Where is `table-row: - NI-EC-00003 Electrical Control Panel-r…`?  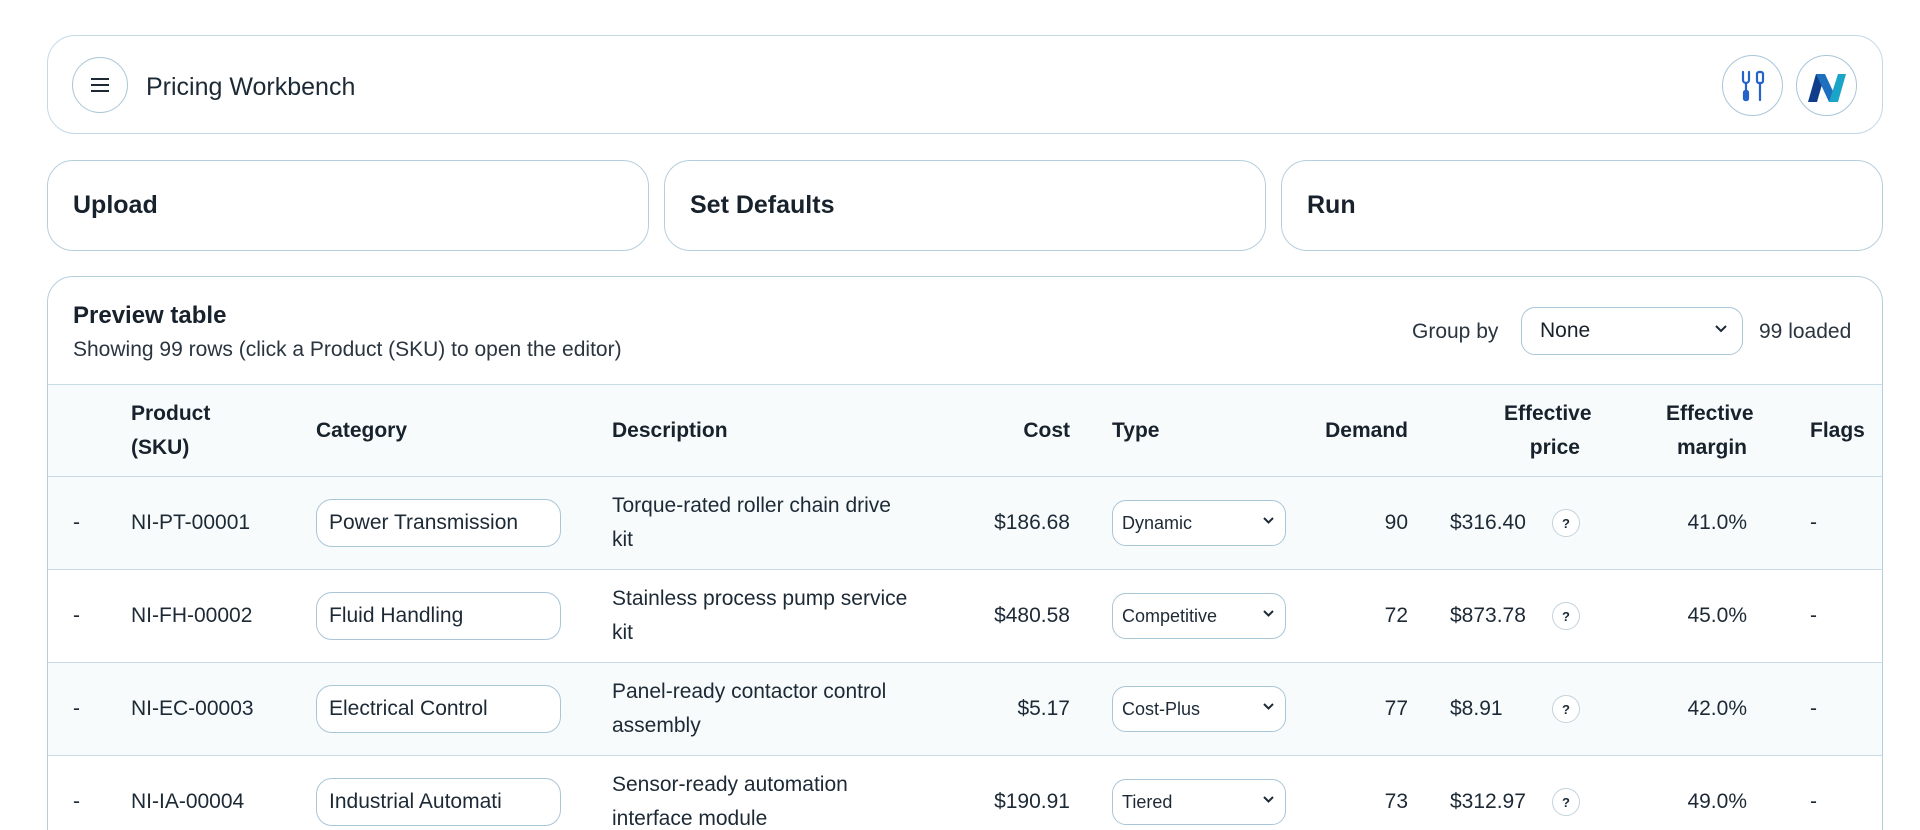 table-row: - NI-EC-00003 Electrical Control Panel-r… is located at coordinates (965, 709).